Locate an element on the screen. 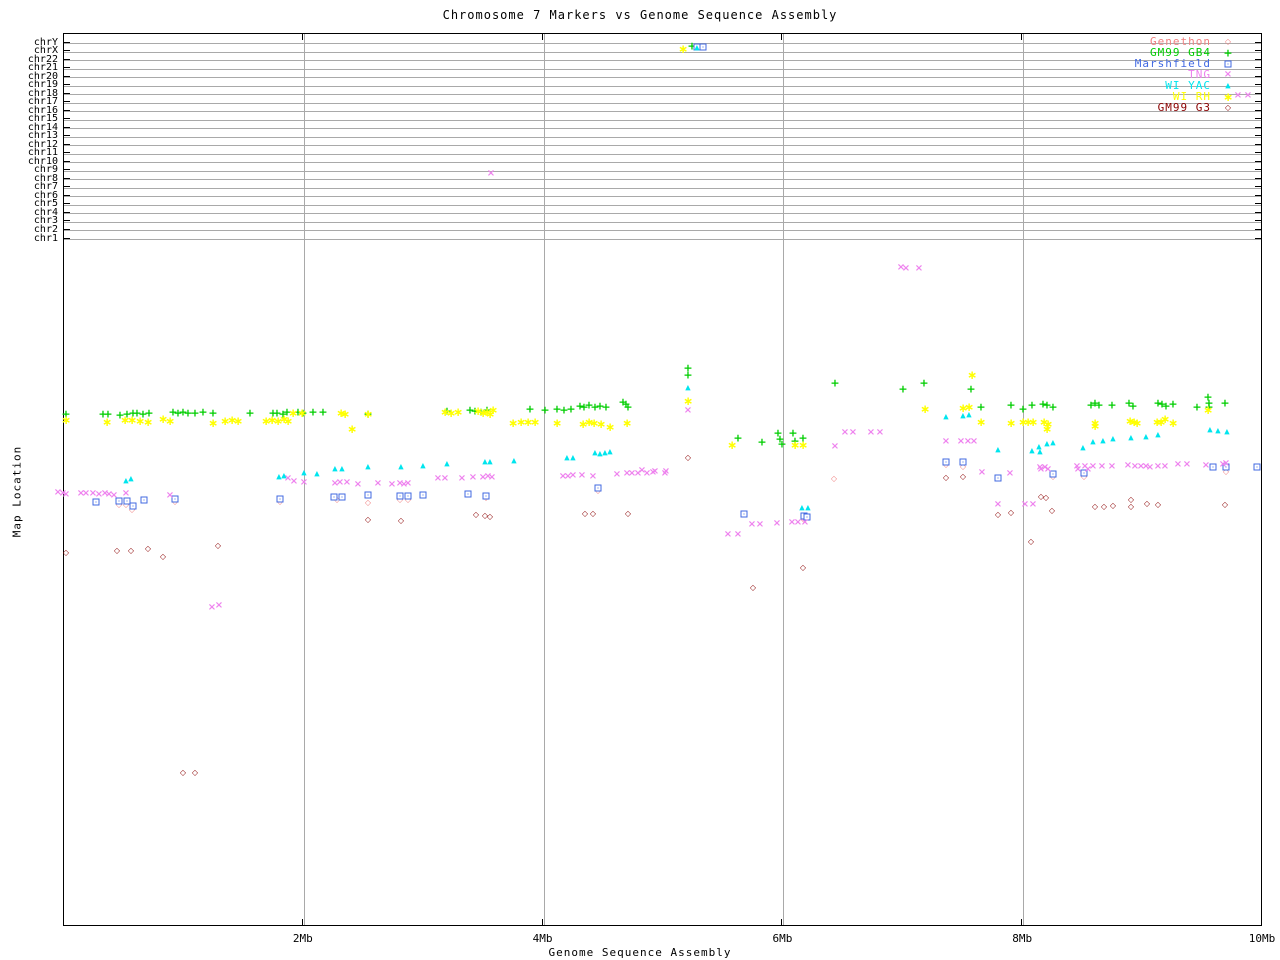 The image size is (1280, 960). x-tick-label: 8Mb is located at coordinates (1022, 938).